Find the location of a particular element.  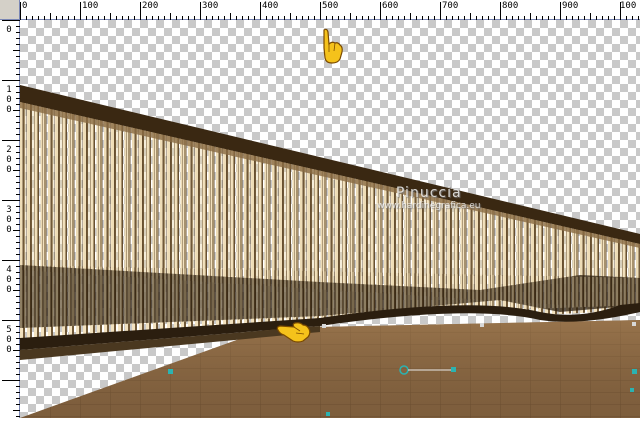

vruler-label-100-d1: 1 is located at coordinates (9, 90).